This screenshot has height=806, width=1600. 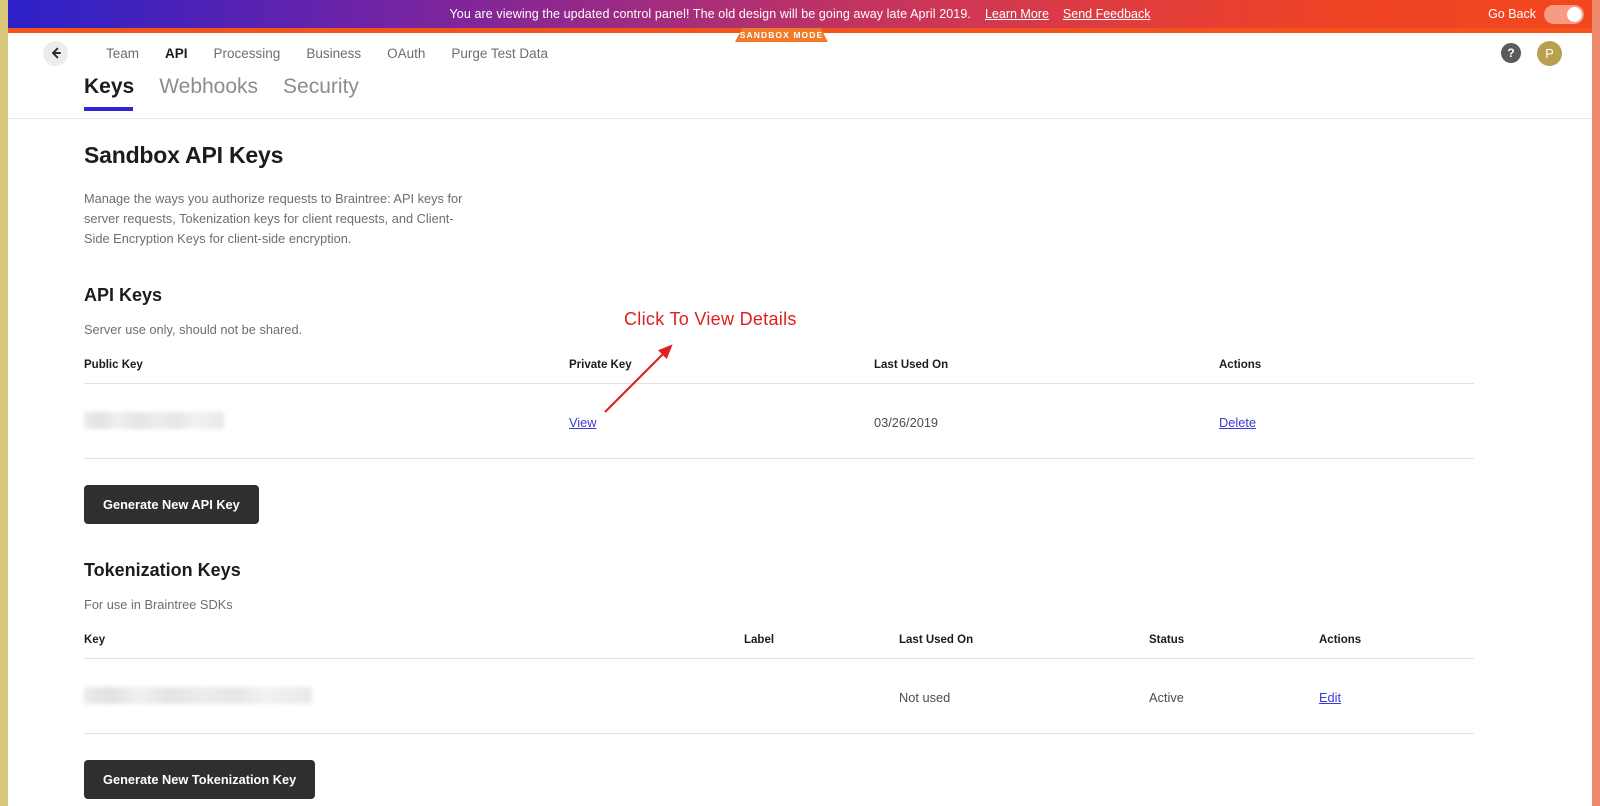 I want to click on go-back-toggle-knob, so click(x=1574, y=14).